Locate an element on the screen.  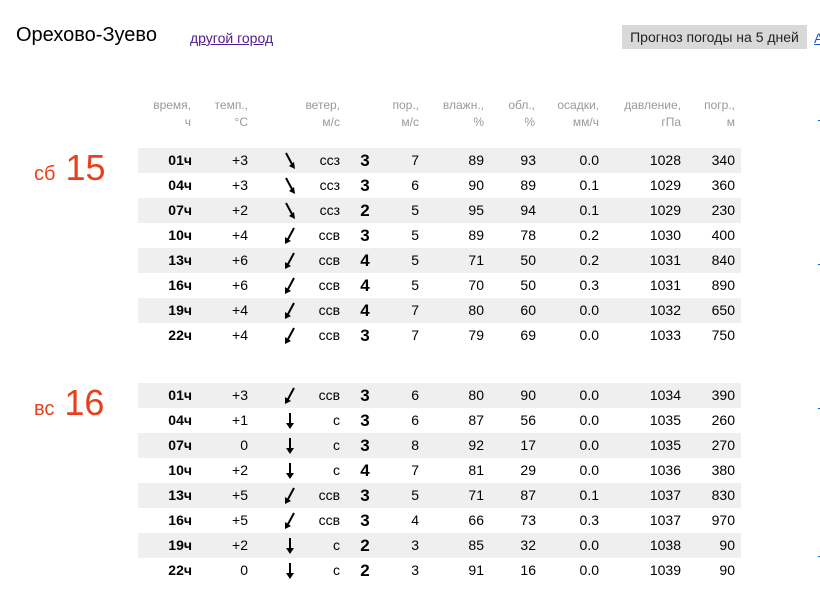
day-number: 15 is located at coordinates (85, 167).